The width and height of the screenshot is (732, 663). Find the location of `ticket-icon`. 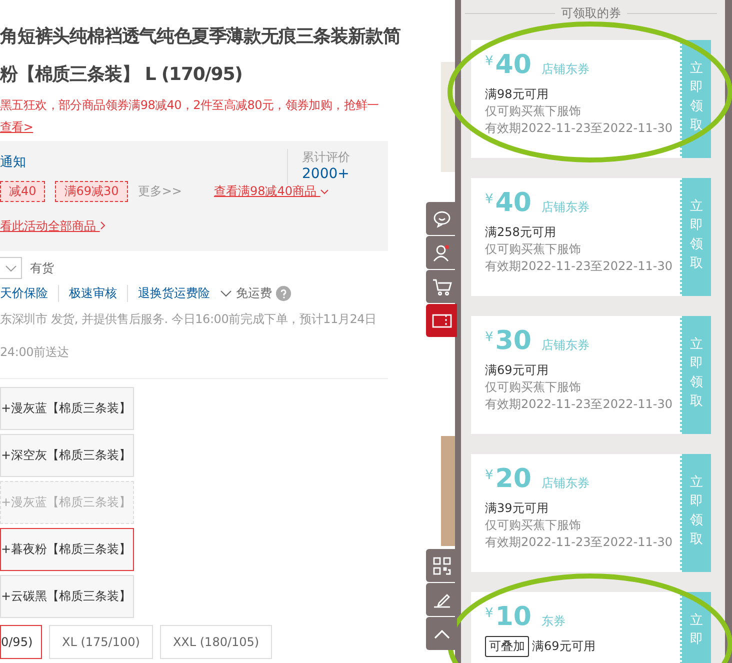

ticket-icon is located at coordinates (442, 321).